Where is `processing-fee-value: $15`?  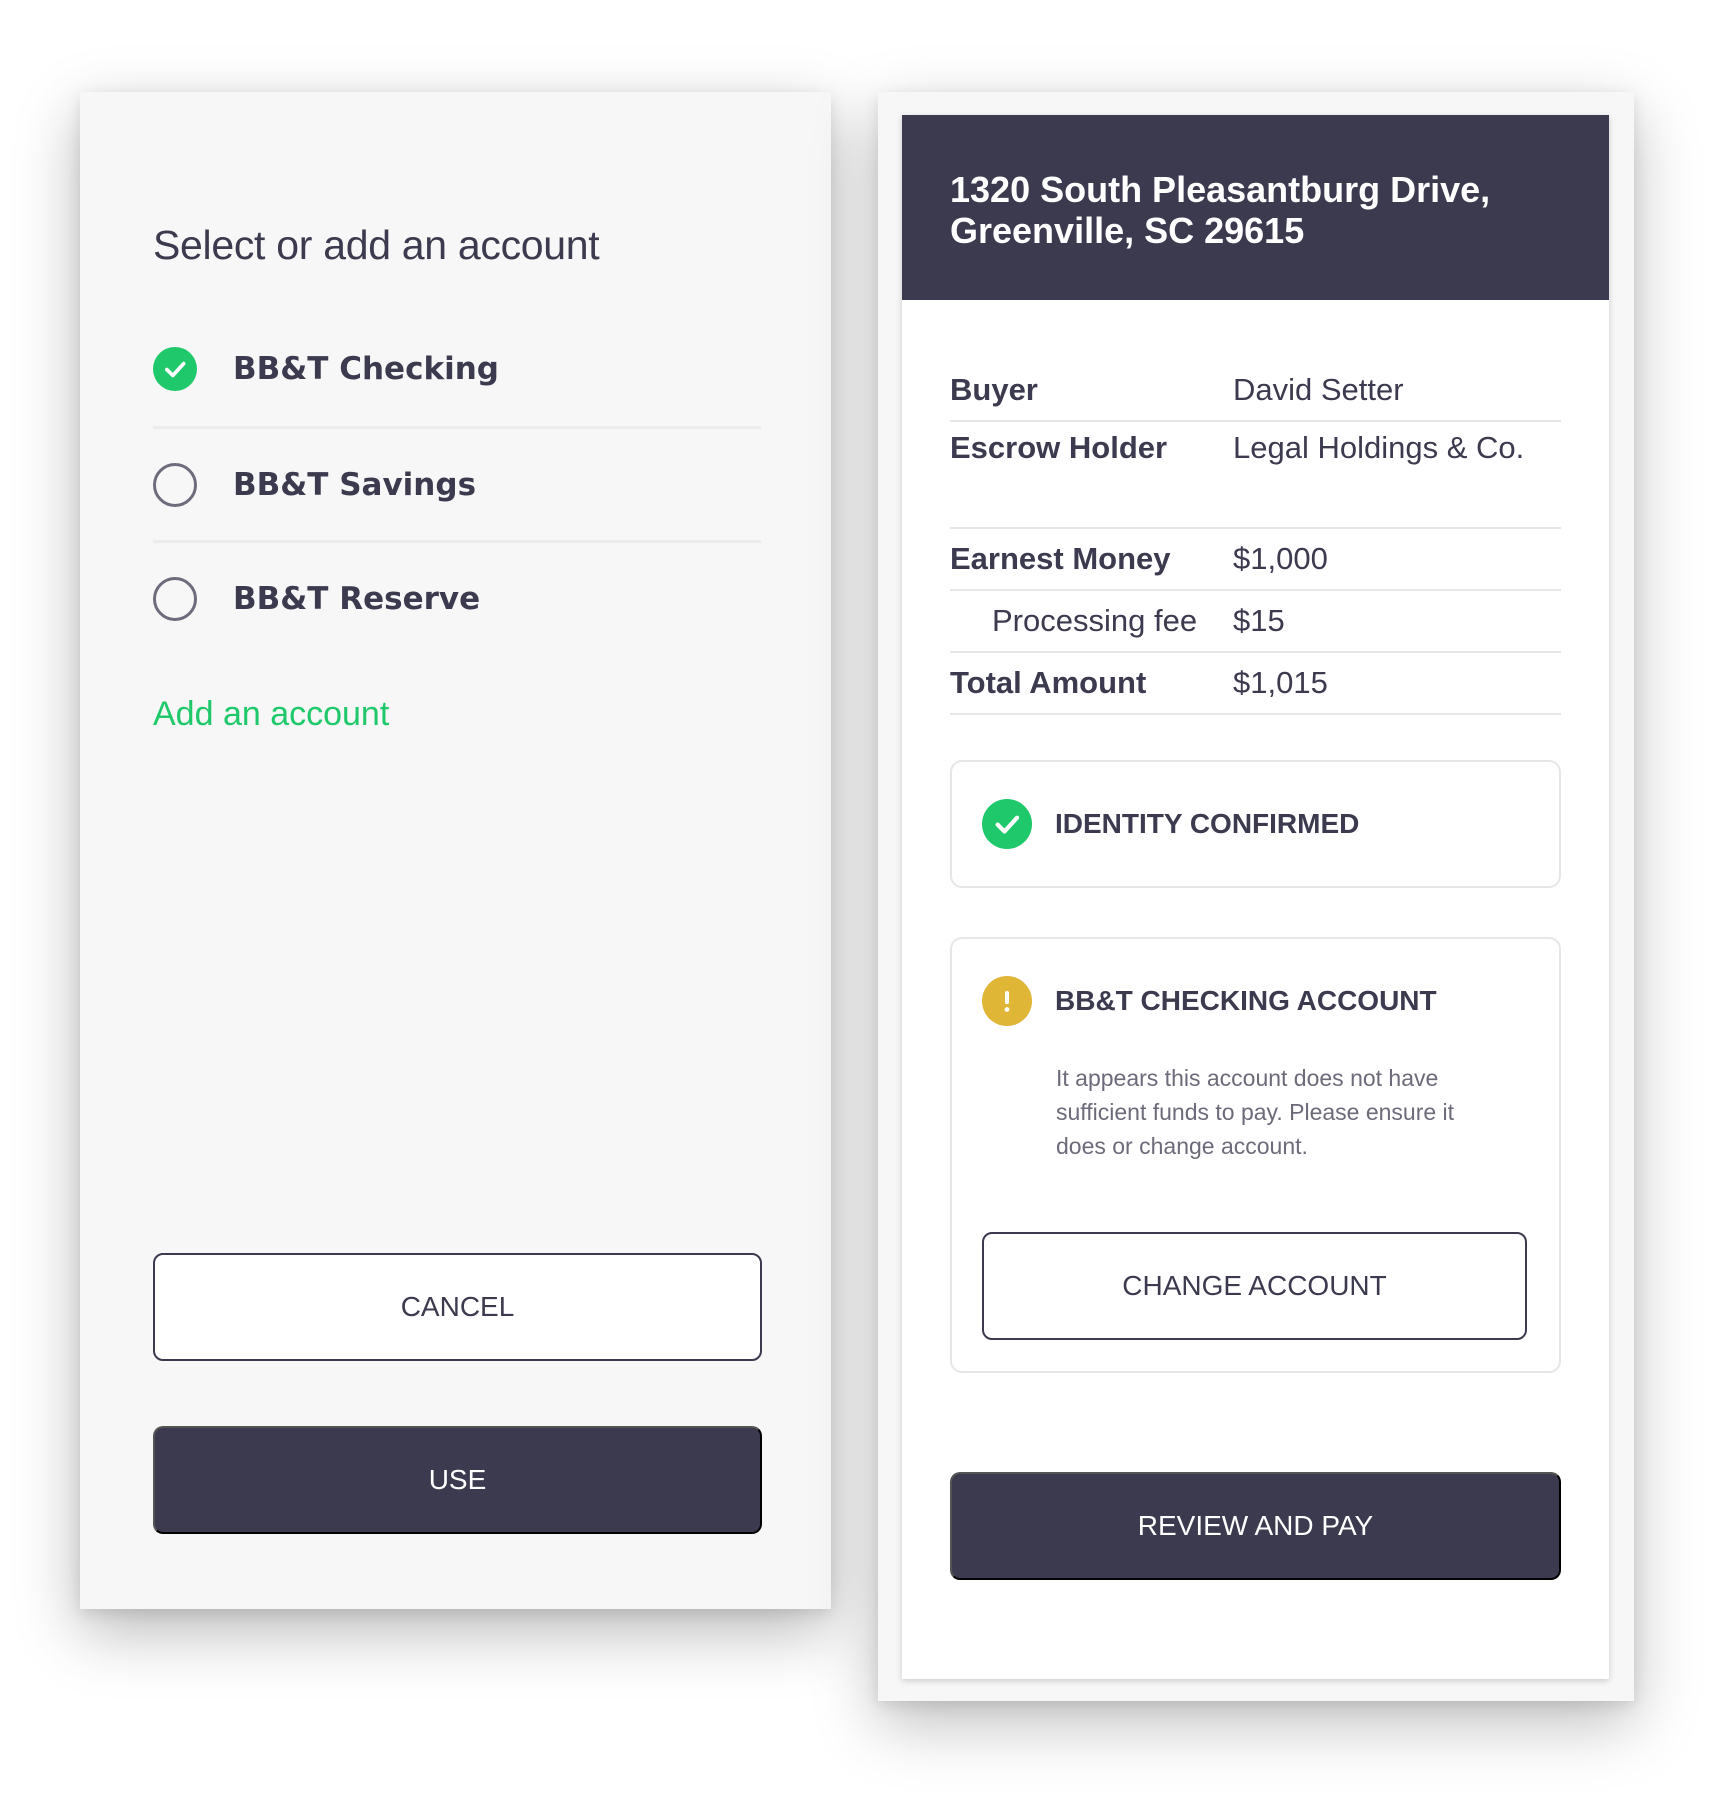 processing-fee-value: $15 is located at coordinates (1259, 620).